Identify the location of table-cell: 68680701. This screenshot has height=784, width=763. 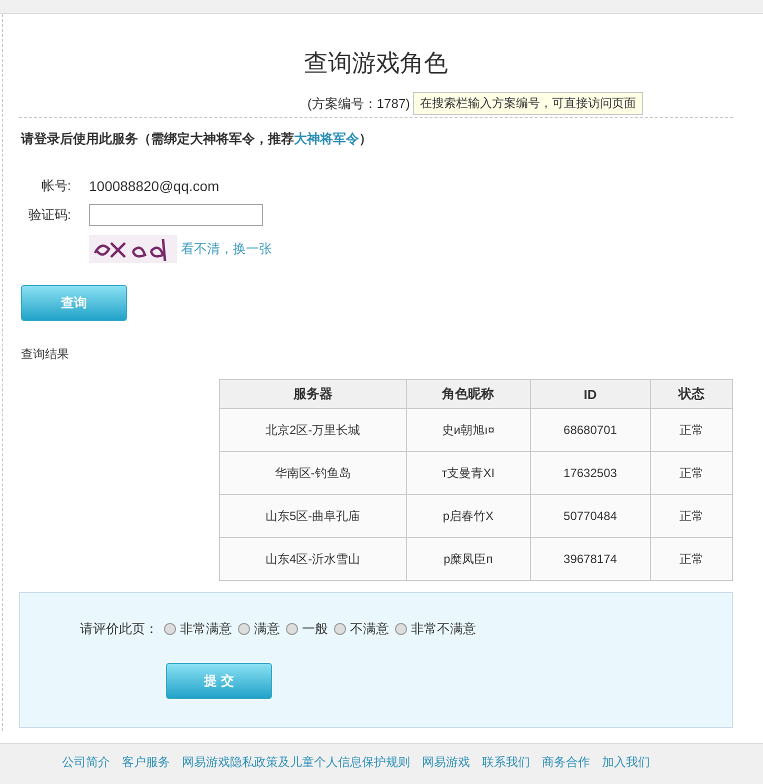
(590, 430).